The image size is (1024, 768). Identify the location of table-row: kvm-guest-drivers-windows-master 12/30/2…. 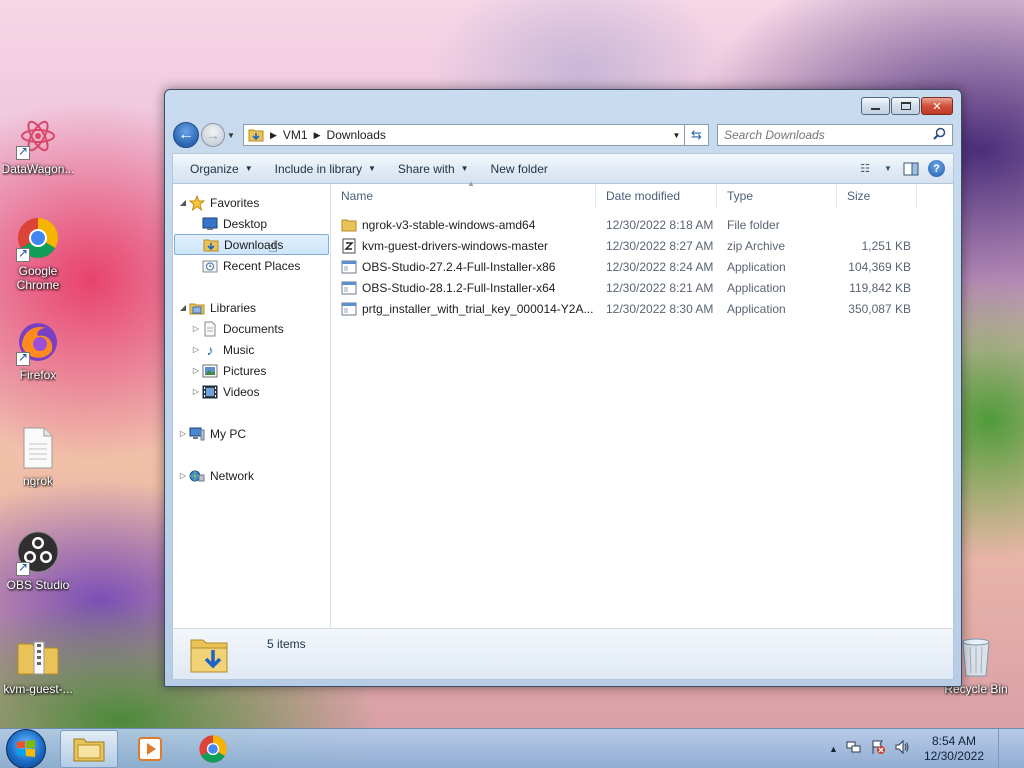
(642, 245).